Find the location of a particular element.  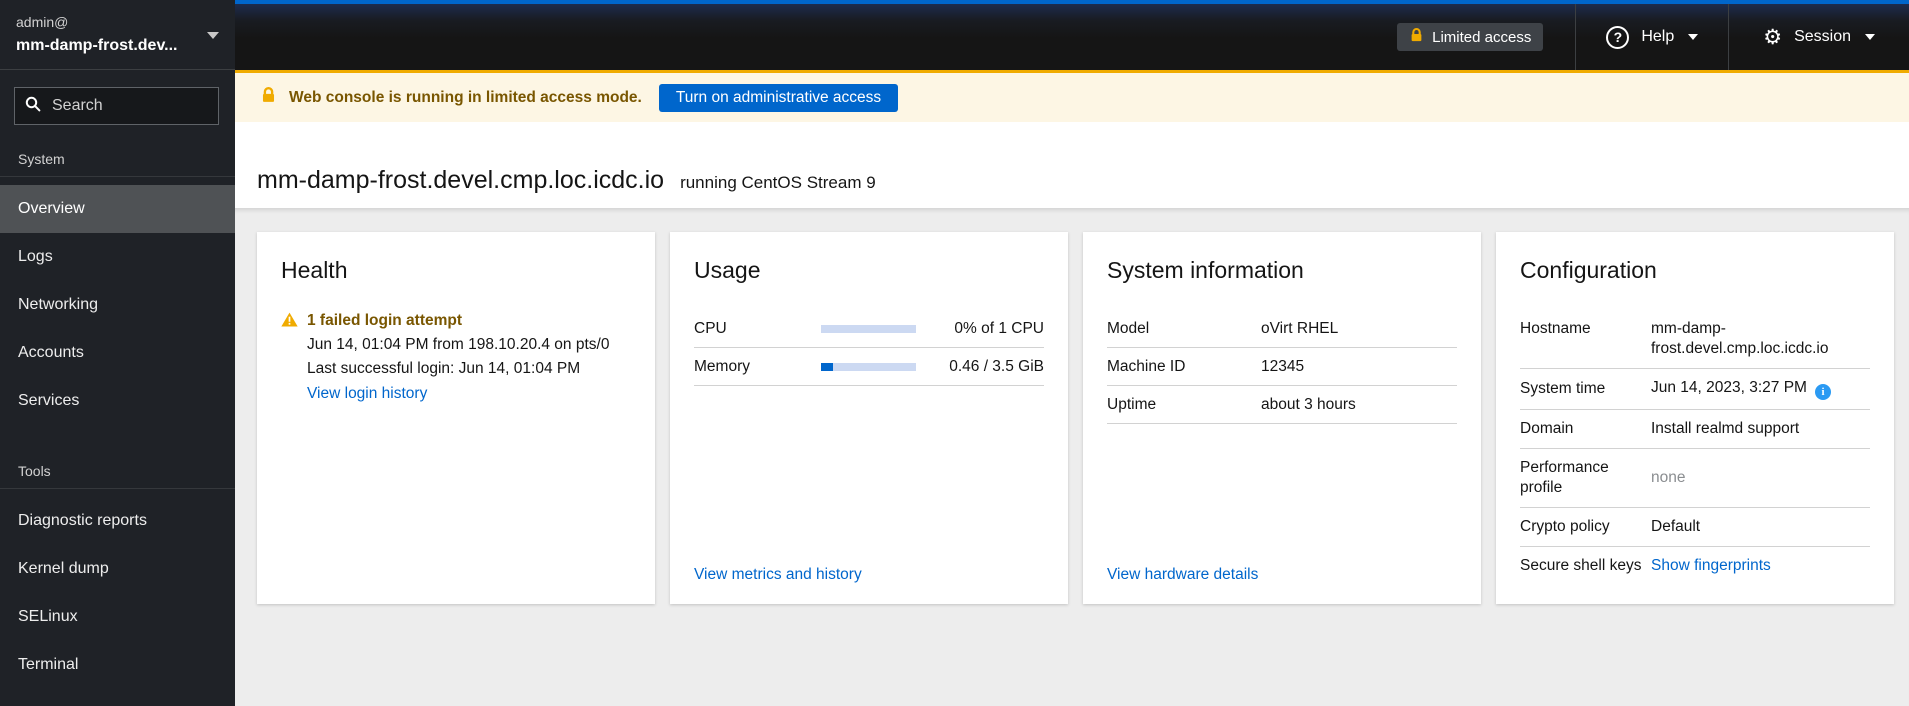

sysinfo-row-uptime: Uptime about 3 hours is located at coordinates (1282, 405).